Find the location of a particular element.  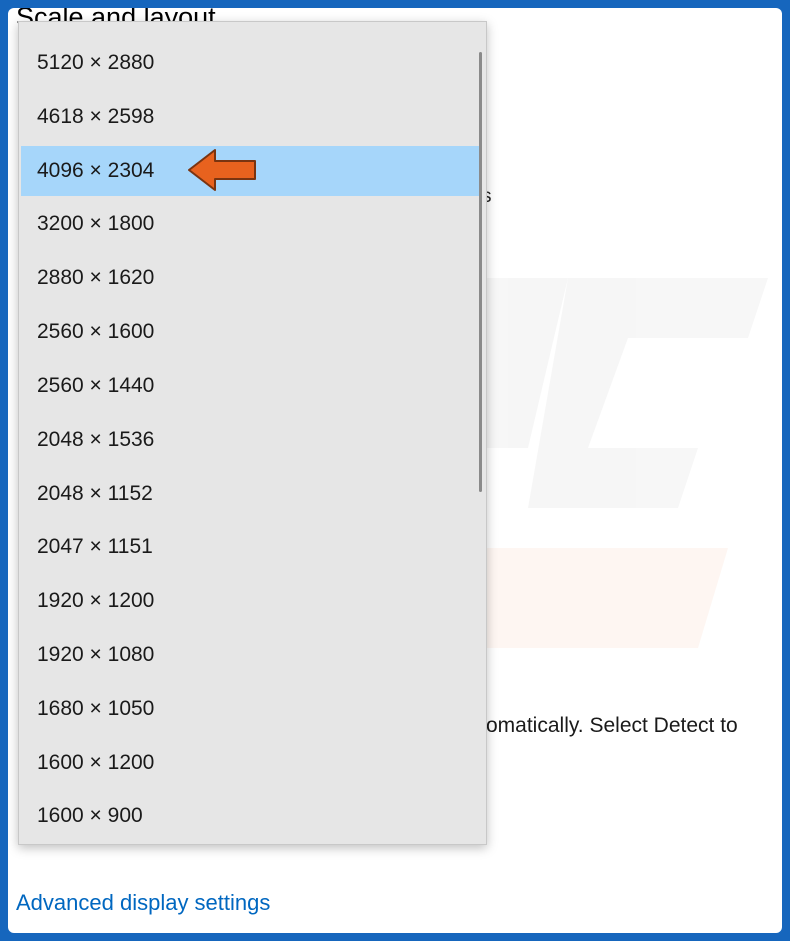

resolution-option: 2560 × 1440 is located at coordinates (250, 386).